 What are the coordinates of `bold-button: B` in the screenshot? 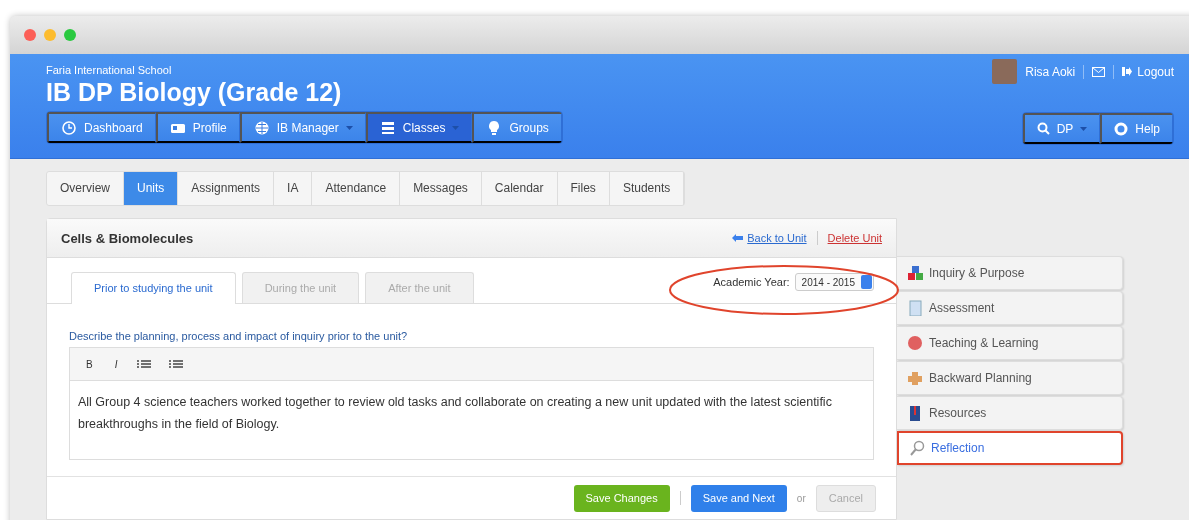 It's located at (89, 364).